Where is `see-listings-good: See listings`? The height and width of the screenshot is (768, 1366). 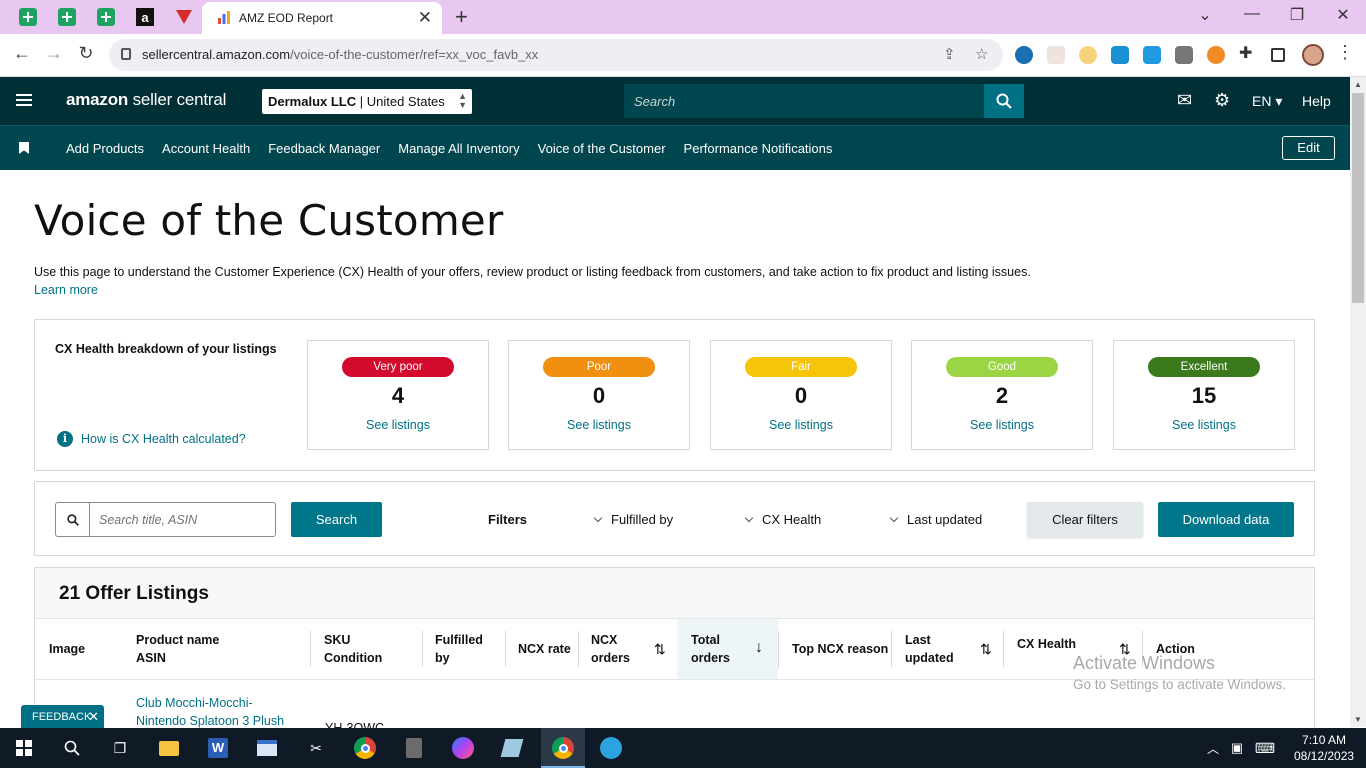
see-listings-good: See listings is located at coordinates (1002, 425).